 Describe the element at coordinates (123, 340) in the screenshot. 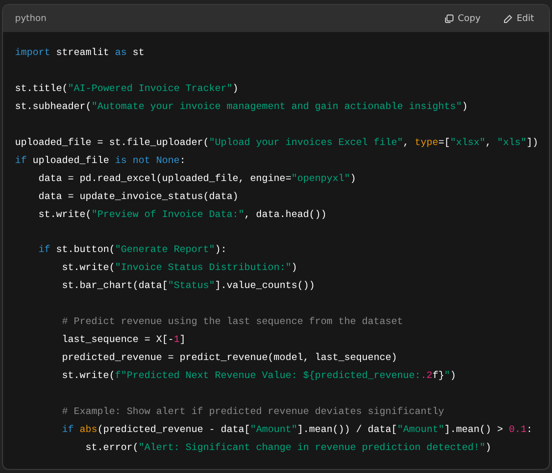

I see `code-line: last_sequence = X[-1]` at that location.